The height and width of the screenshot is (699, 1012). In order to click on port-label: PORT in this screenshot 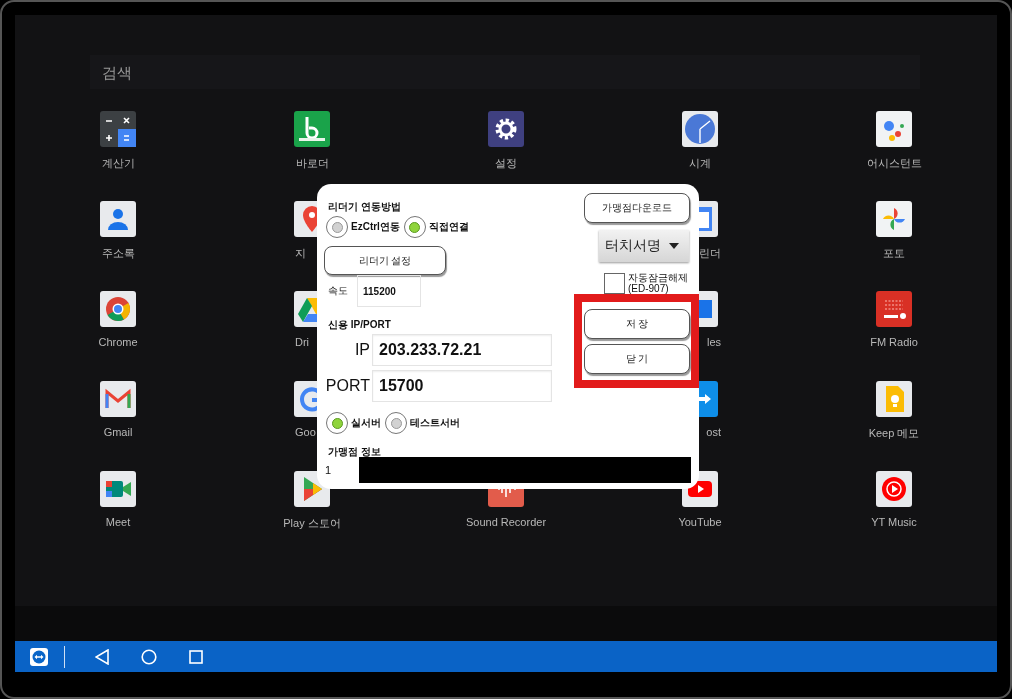, I will do `click(347, 386)`.